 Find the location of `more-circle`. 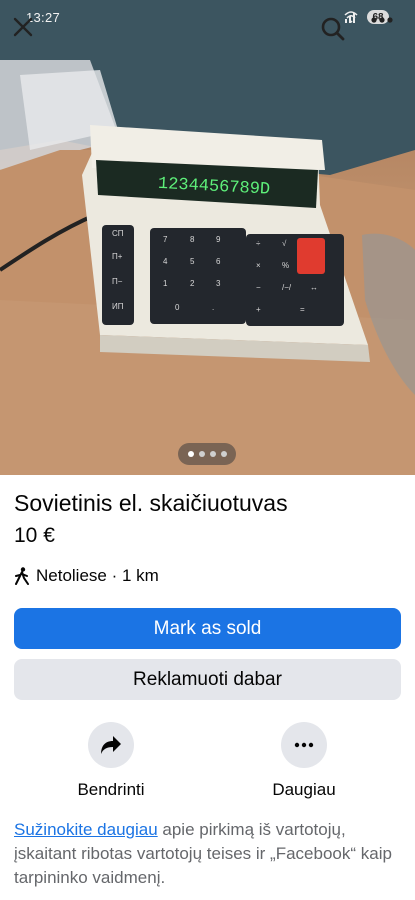

more-circle is located at coordinates (304, 745).